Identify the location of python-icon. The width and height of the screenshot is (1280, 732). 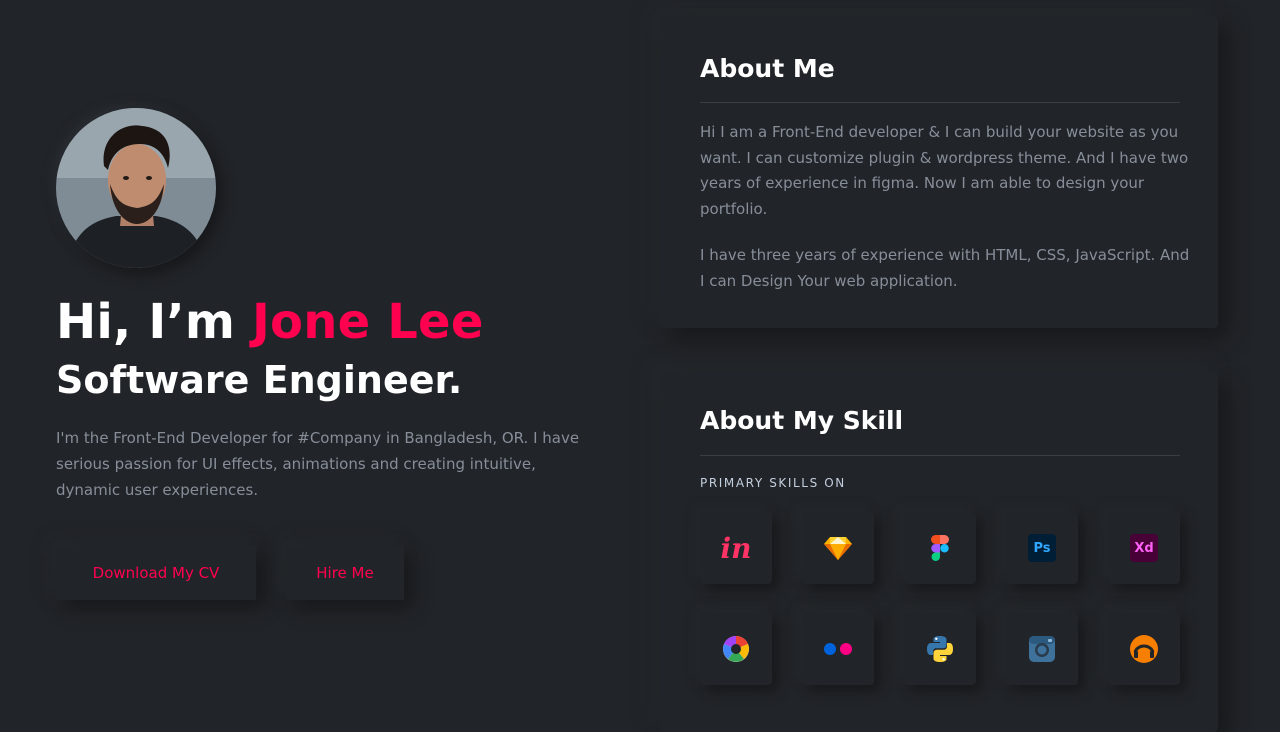
(940, 649).